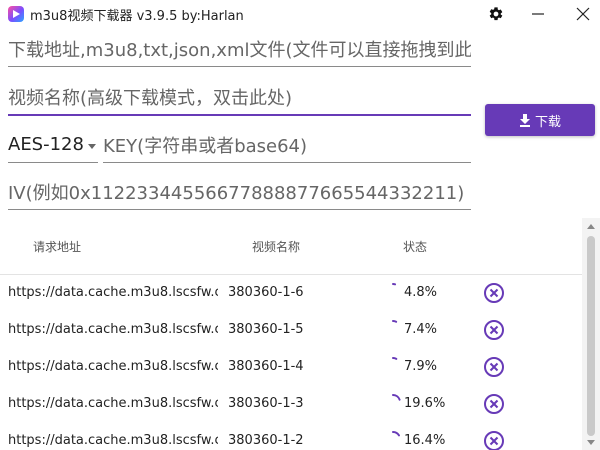 The width and height of the screenshot is (600, 450). What do you see at coordinates (266, 366) in the screenshot?
I see `row-name: 380360-1-4` at bounding box center [266, 366].